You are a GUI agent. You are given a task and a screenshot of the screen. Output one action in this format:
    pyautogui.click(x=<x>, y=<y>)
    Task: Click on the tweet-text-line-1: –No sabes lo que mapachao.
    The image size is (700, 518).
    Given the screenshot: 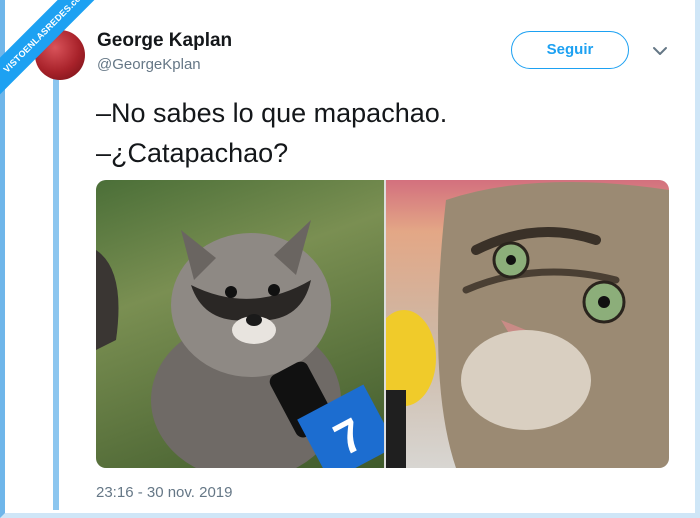 What is the action you would take?
    pyautogui.click(x=272, y=113)
    